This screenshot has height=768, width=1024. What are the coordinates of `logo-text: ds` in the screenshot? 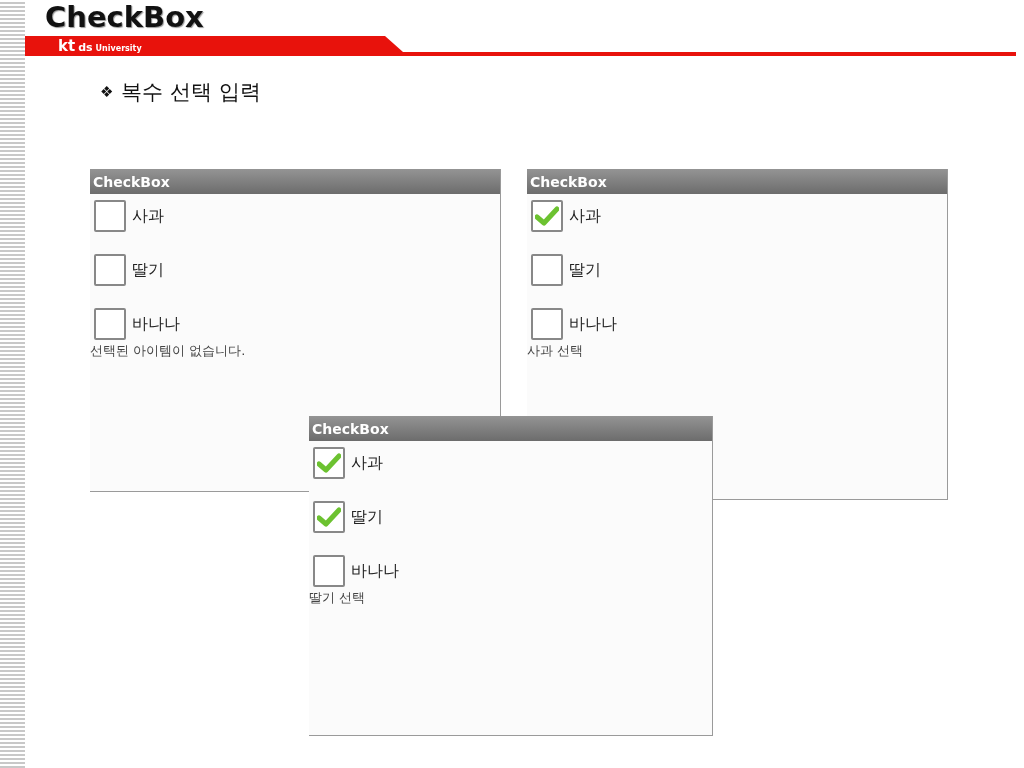 It's located at (85, 47).